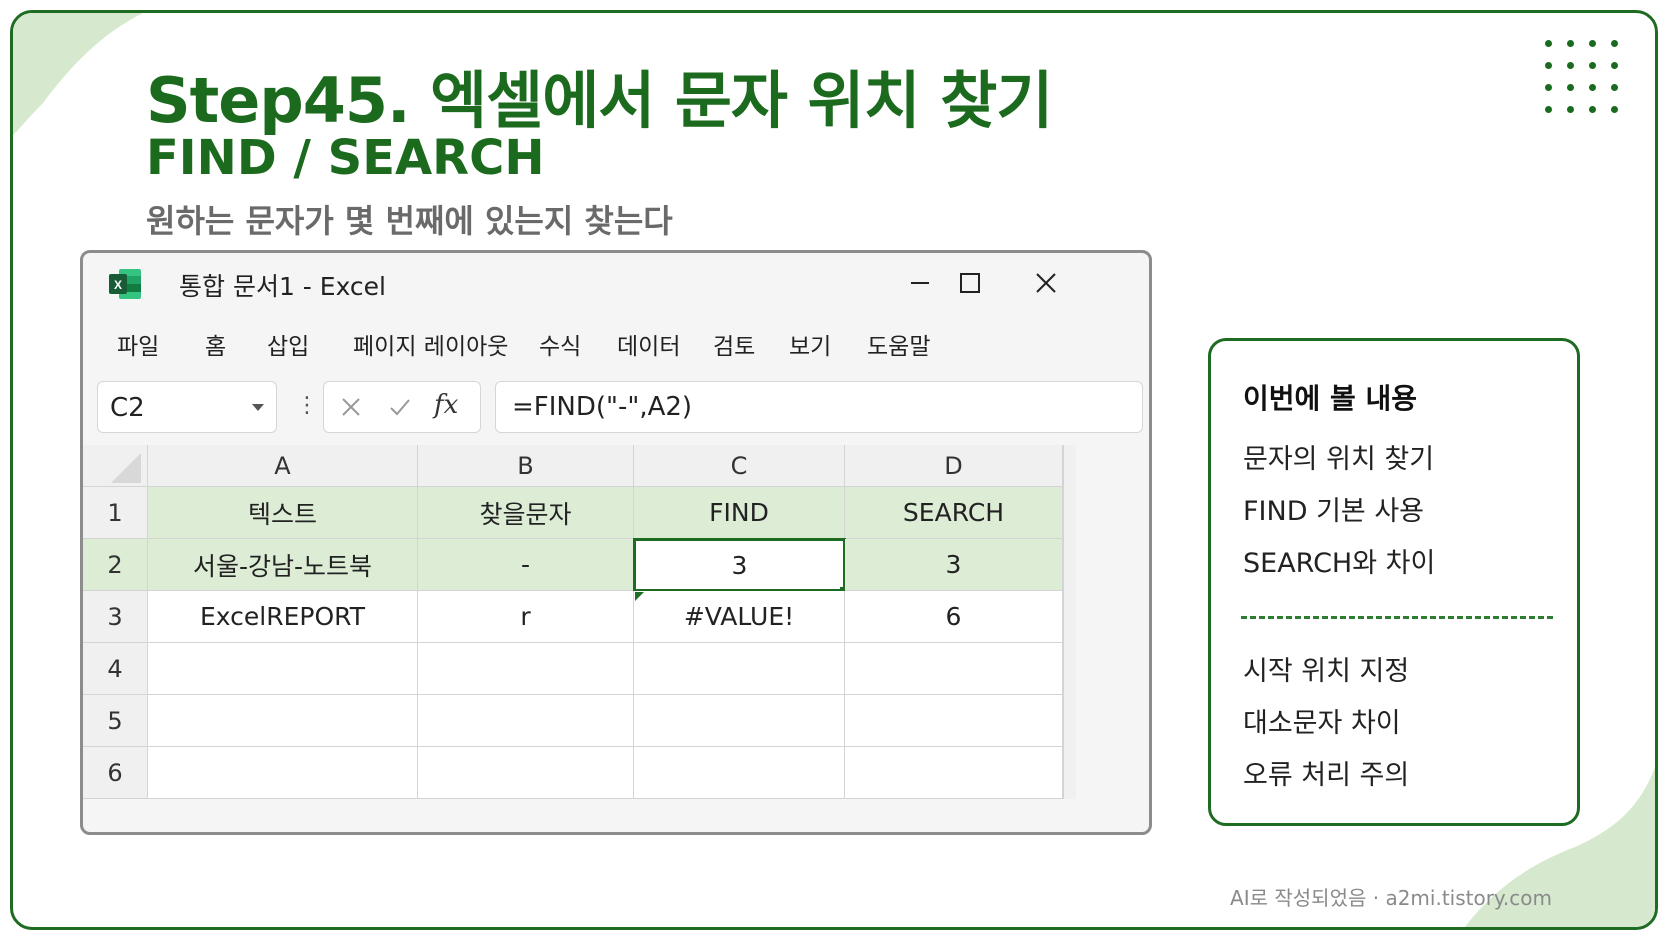 This screenshot has width=1672, height=941. I want to click on cell-a2: 서울-강남-노트북, so click(283, 565).